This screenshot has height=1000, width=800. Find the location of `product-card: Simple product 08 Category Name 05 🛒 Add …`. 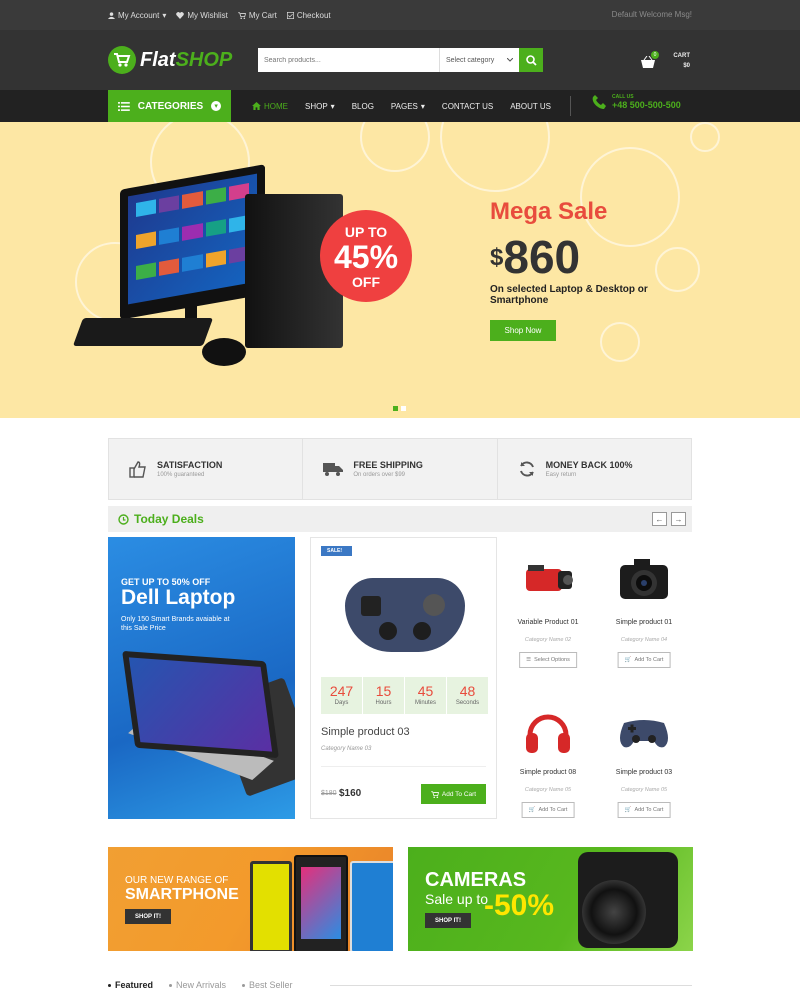

product-card: Simple product 08 Category Name 05 🛒 Add … is located at coordinates (548, 757).